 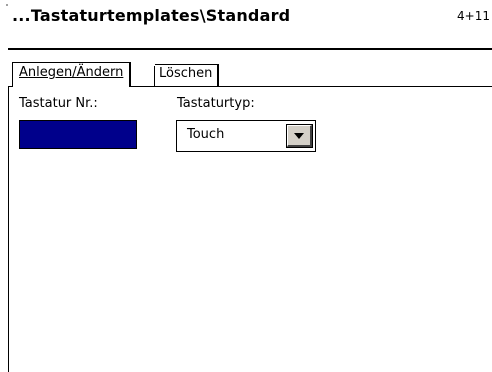 What do you see at coordinates (58, 103) in the screenshot?
I see `keyboard-number-label: Tastatur Nr.:` at bounding box center [58, 103].